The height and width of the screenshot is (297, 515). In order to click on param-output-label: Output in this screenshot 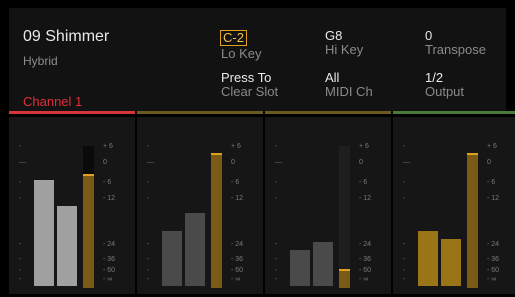, I will do `click(445, 91)`.